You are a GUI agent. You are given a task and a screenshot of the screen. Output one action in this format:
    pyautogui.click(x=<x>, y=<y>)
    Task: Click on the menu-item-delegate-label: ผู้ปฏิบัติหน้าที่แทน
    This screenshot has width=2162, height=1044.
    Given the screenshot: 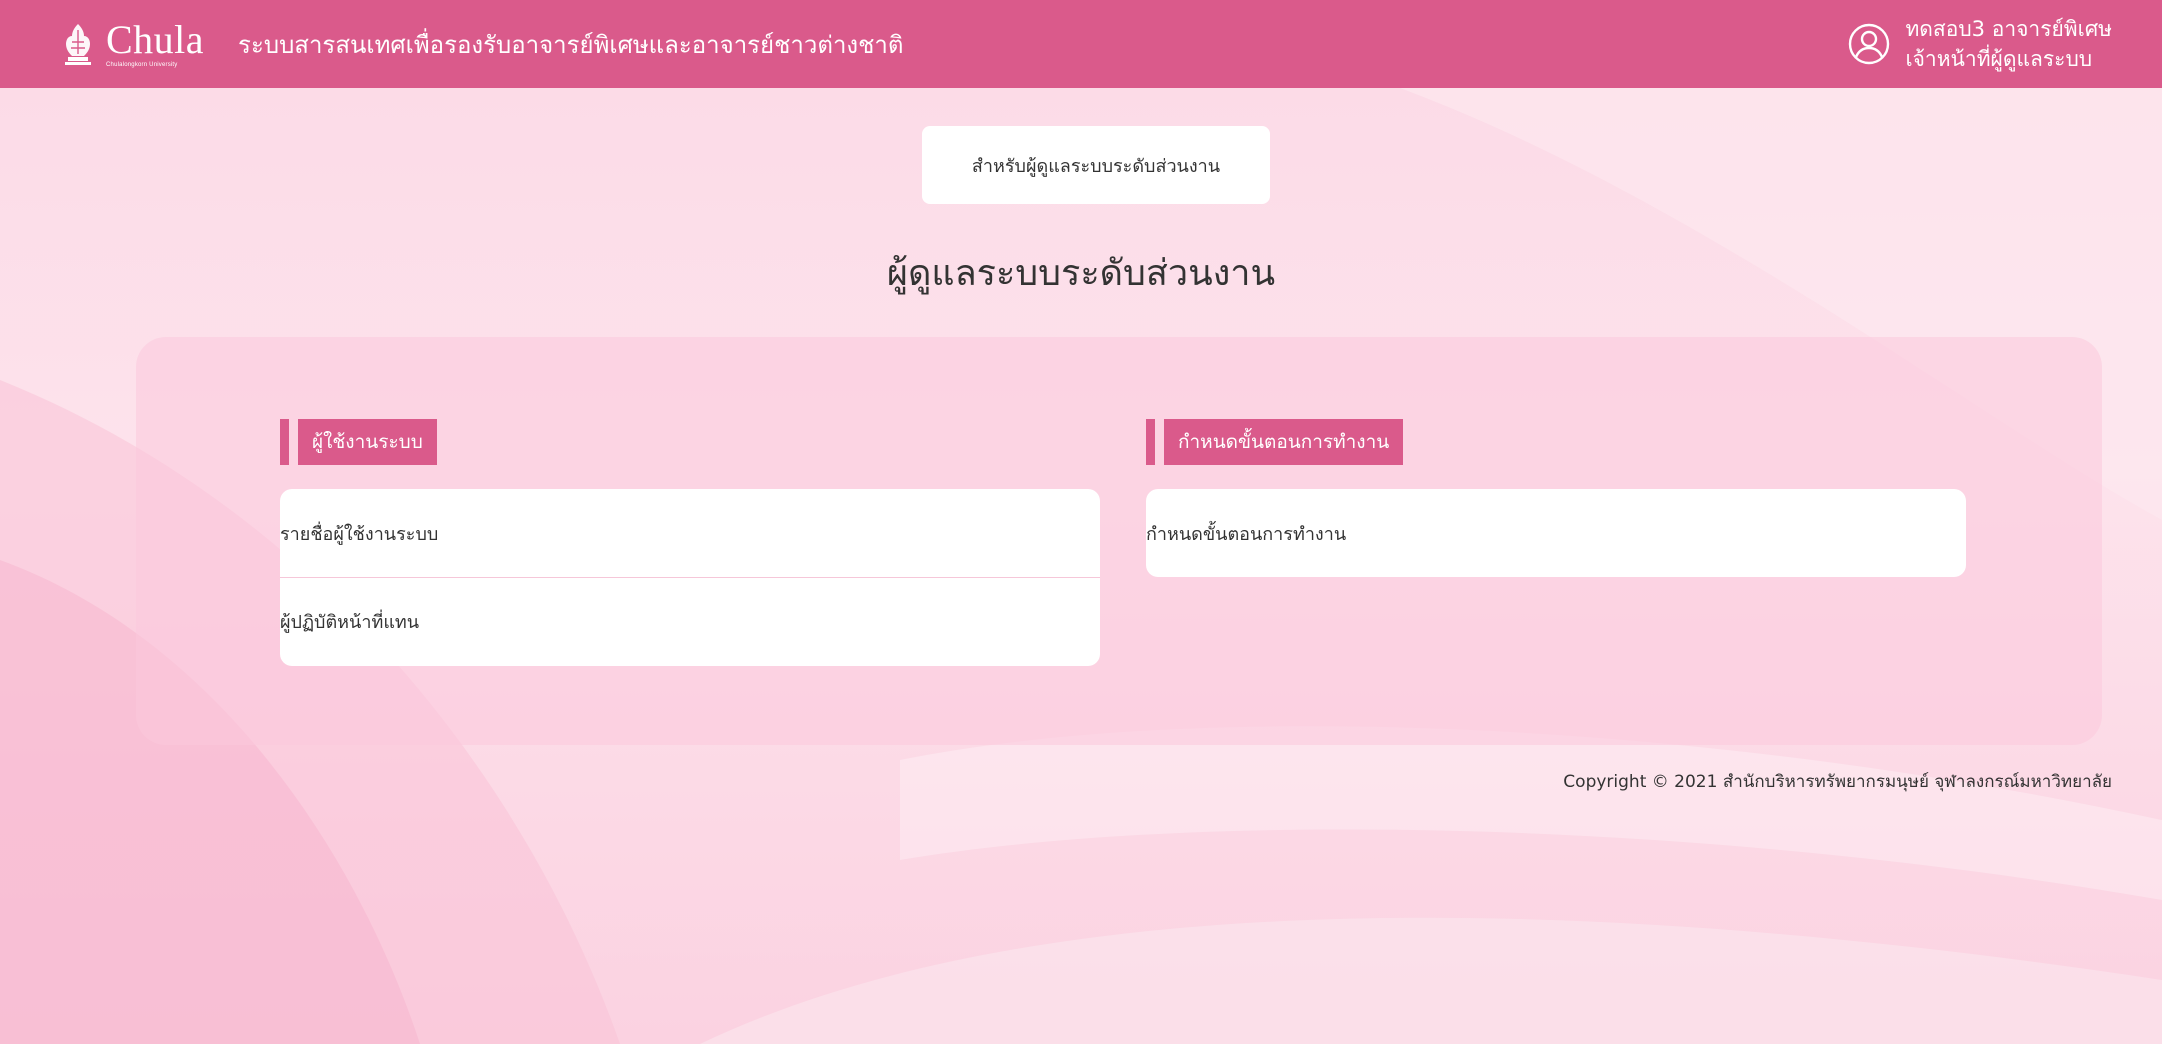 What is the action you would take?
    pyautogui.click(x=350, y=622)
    